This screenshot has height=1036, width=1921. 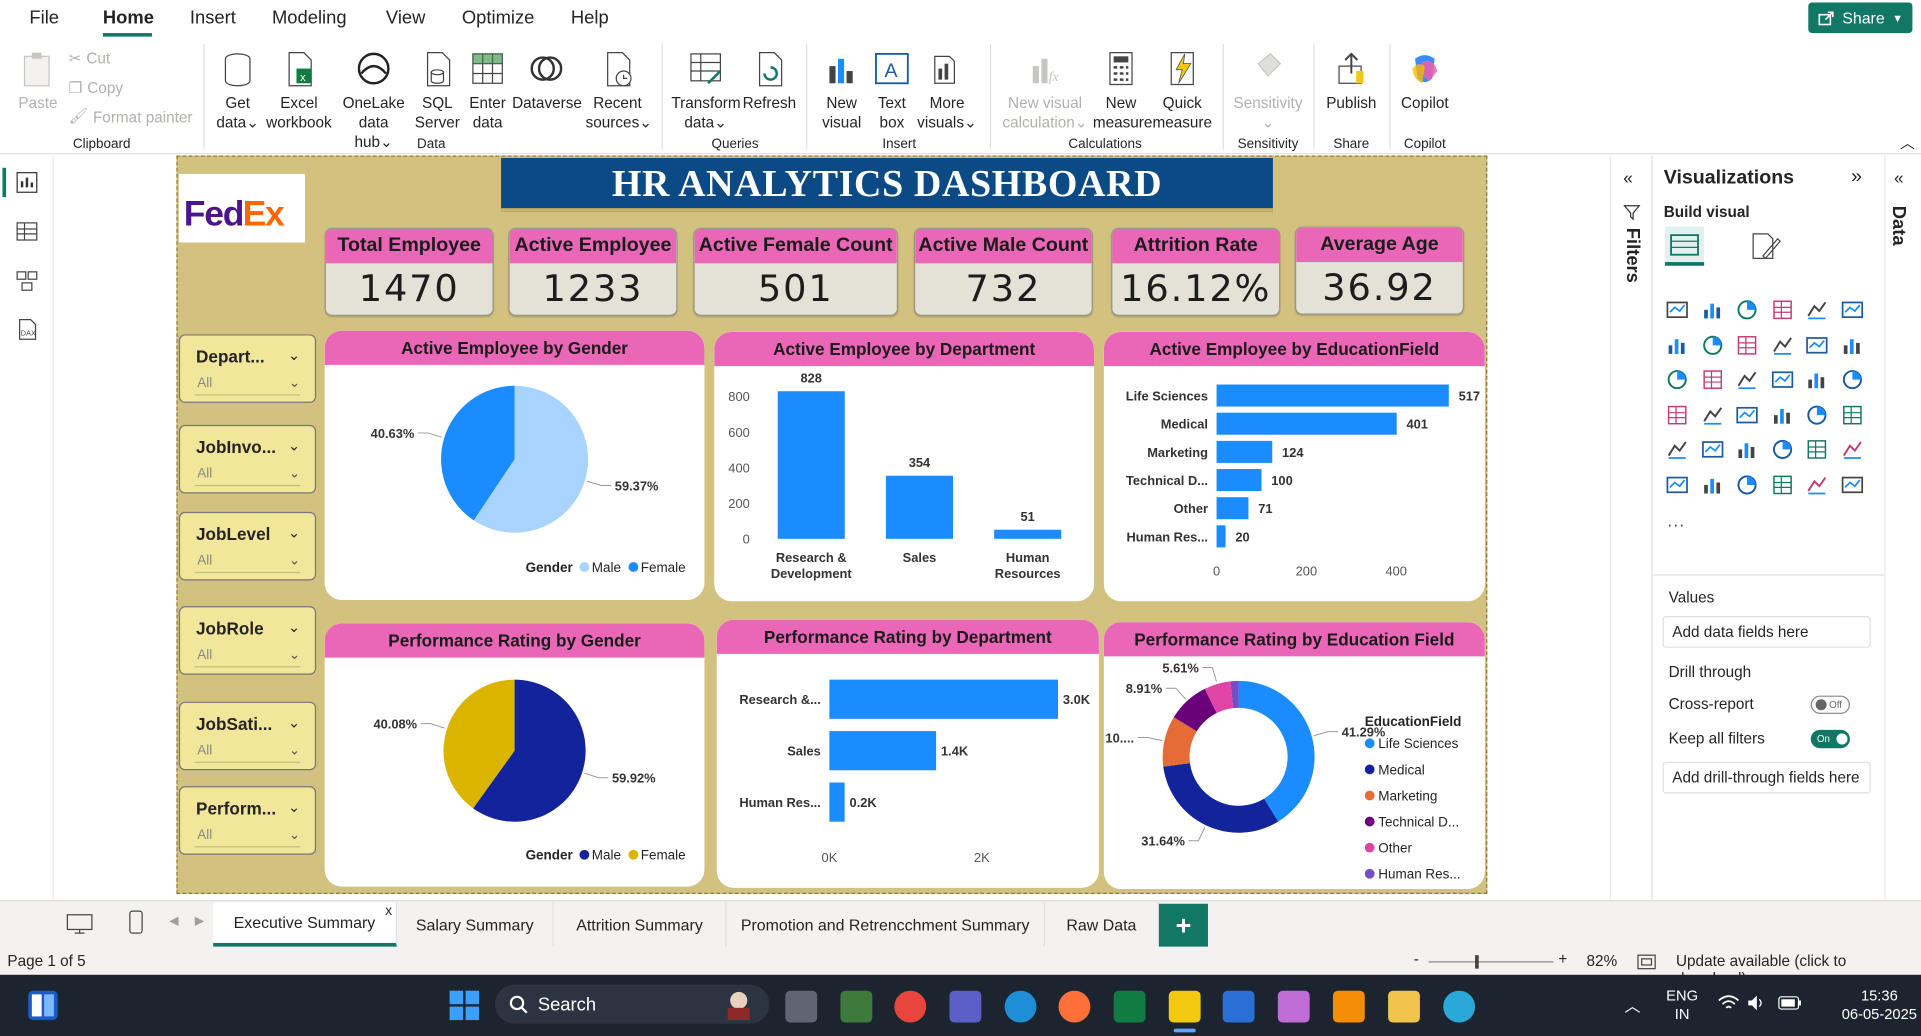 What do you see at coordinates (1907, 142) in the screenshot?
I see `collapse-ribbon-icon: ︿` at bounding box center [1907, 142].